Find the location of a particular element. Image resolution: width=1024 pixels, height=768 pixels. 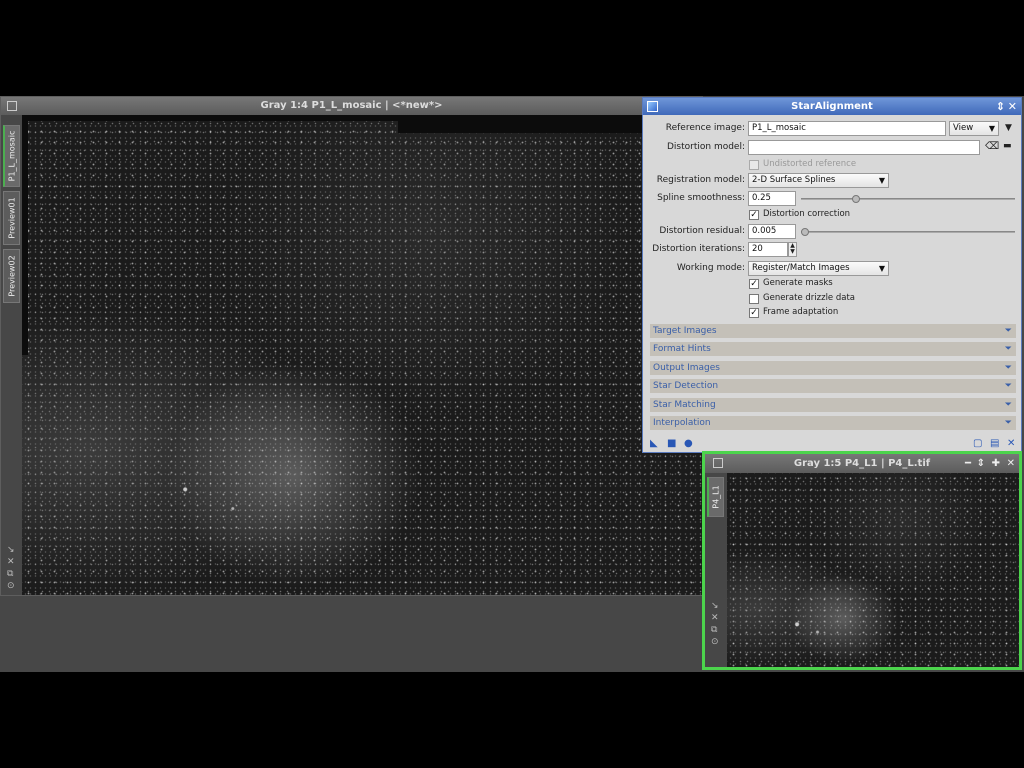

generate-masks-row: ✓ Generate masks is located at coordinates (832, 286).